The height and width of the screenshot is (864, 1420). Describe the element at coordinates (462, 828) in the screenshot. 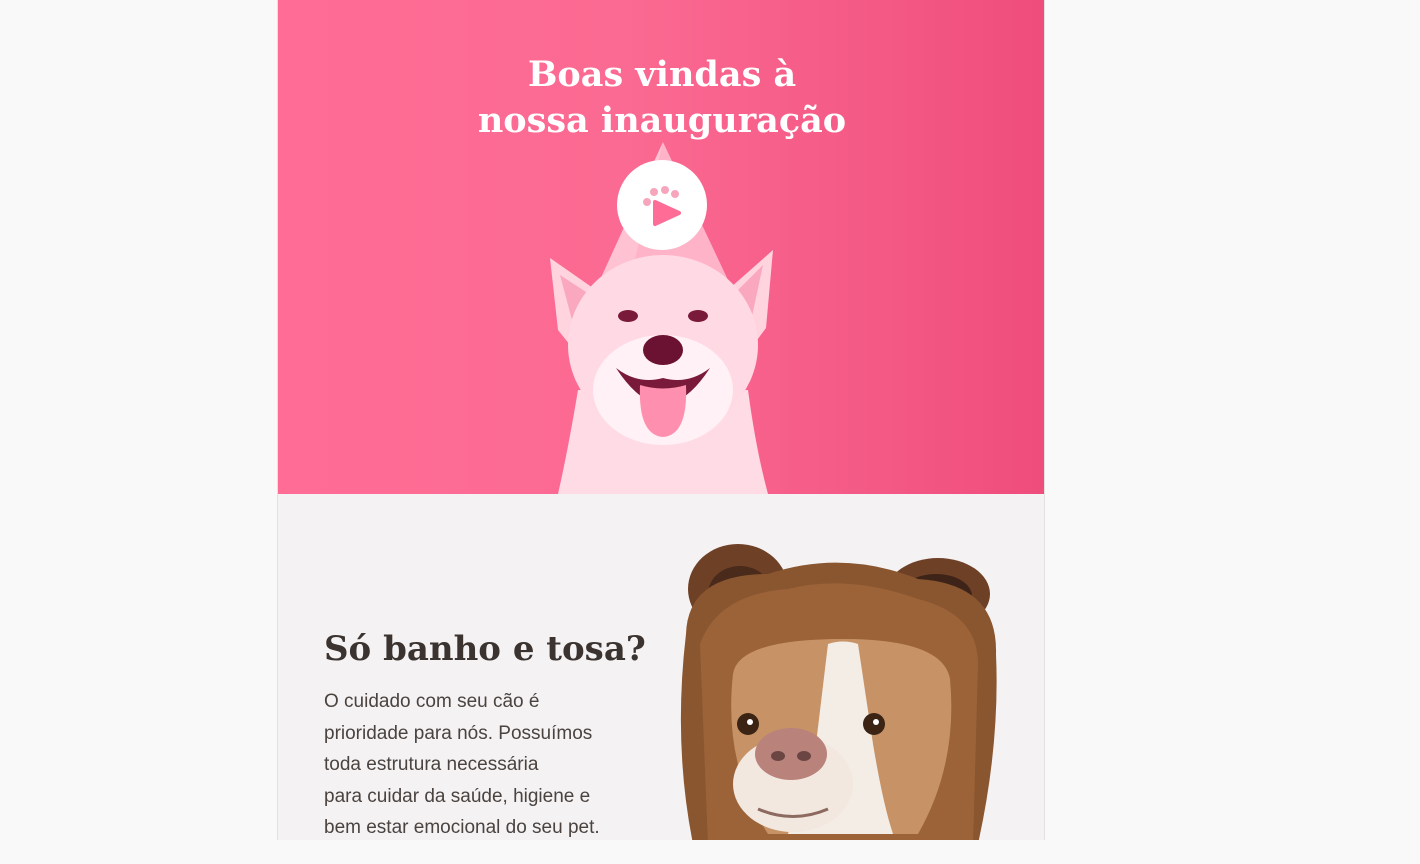

I see `section-body-line: bem estar emocional do seu pet.` at that location.